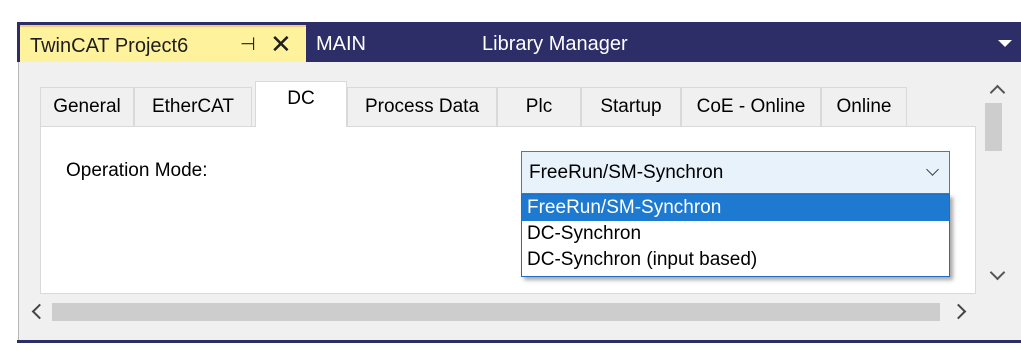 This screenshot has height=351, width=1021. Describe the element at coordinates (281, 44) in the screenshot. I see `close-icon: ✕` at that location.